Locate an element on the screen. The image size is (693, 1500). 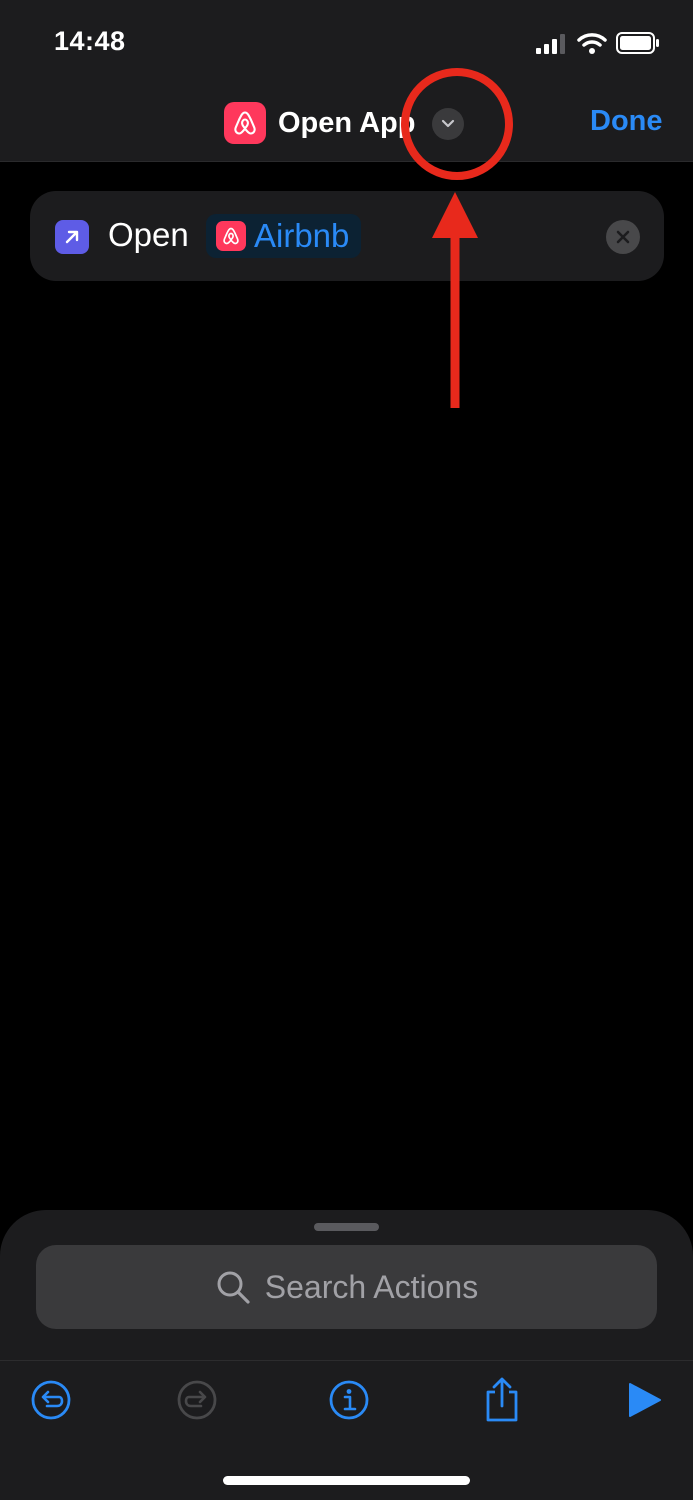
search-placeholder: Search Actions is located at coordinates (371, 1286).